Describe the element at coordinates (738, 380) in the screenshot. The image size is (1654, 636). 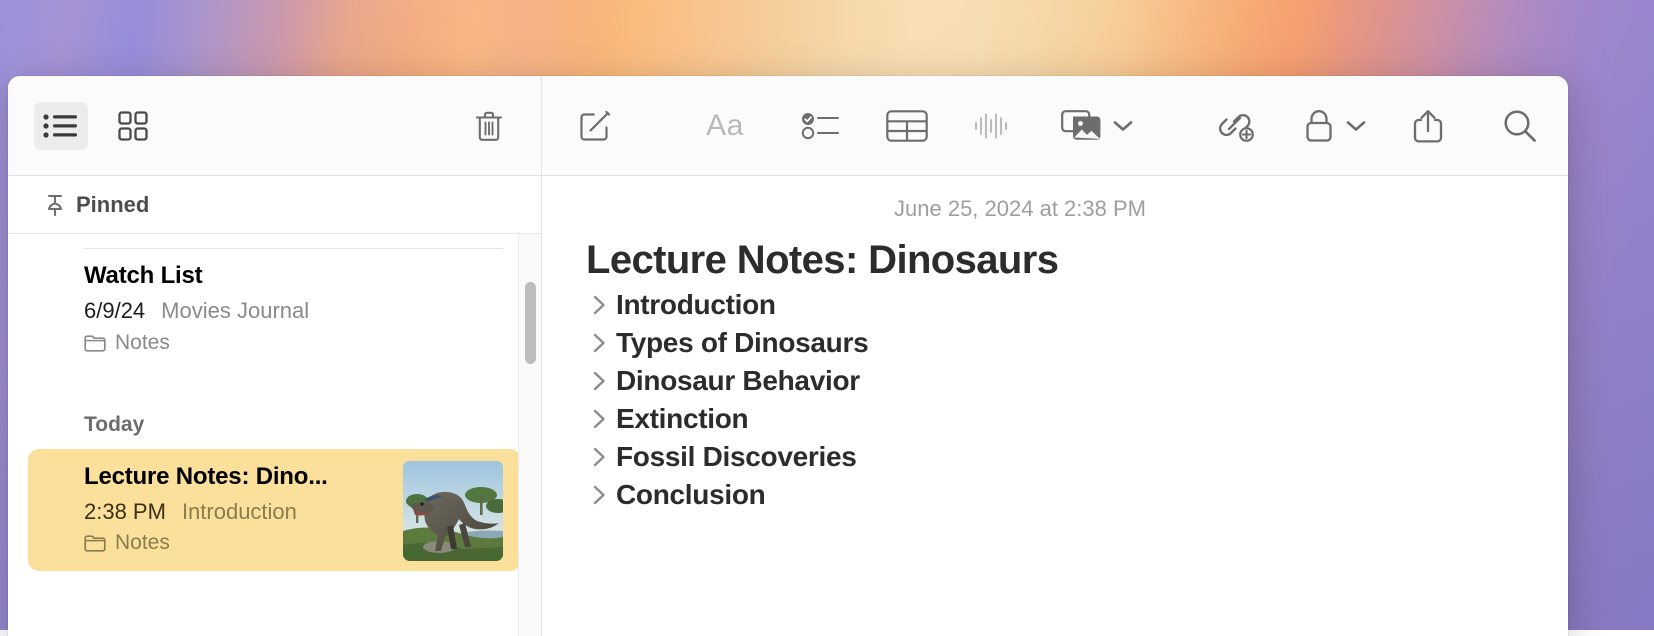
I see `heading-label: Dinosaur Behavior` at that location.